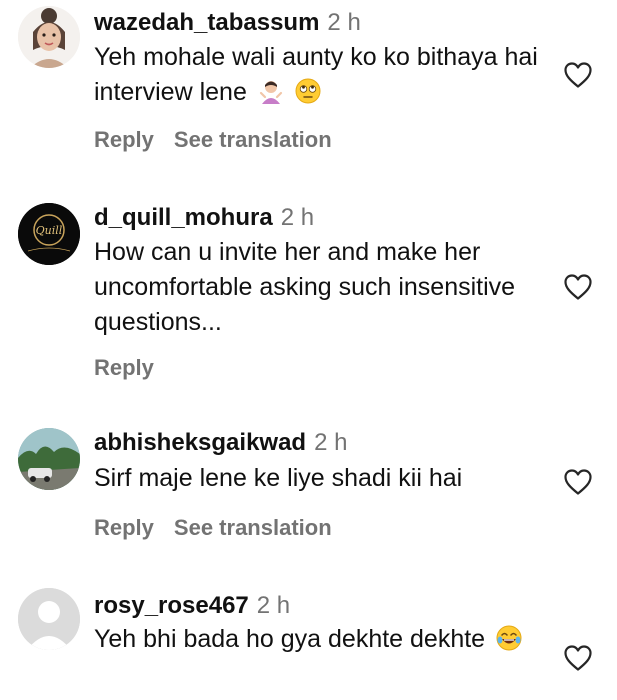 This screenshot has height=700, width=617. Describe the element at coordinates (278, 478) in the screenshot. I see `comment-body: Sirf maje lene ke liye shadi kii hai` at that location.